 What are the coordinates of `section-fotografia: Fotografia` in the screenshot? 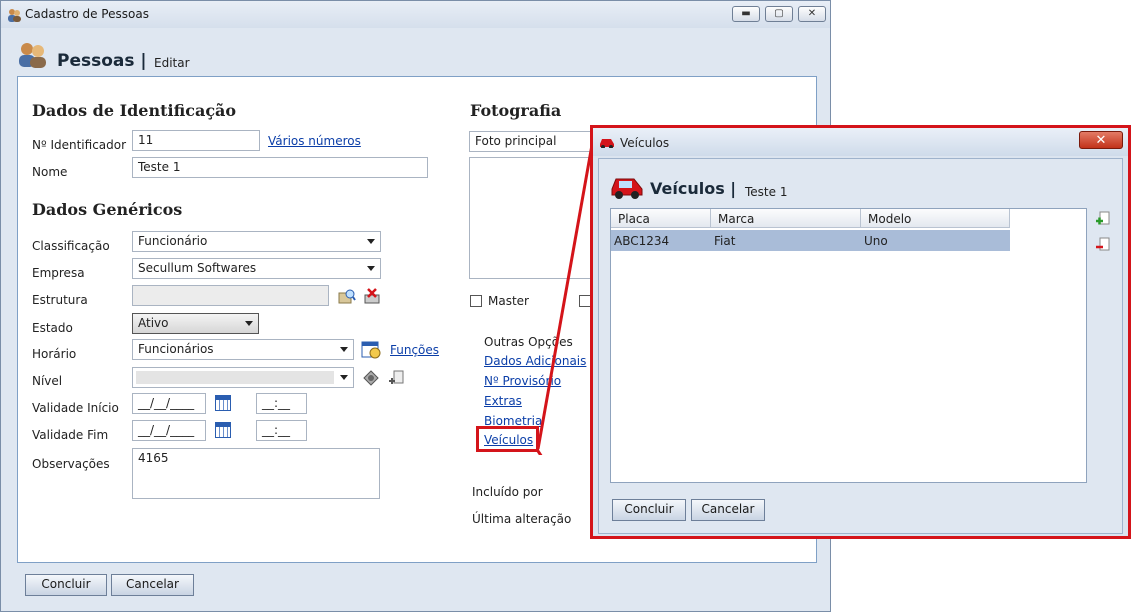 It's located at (516, 110).